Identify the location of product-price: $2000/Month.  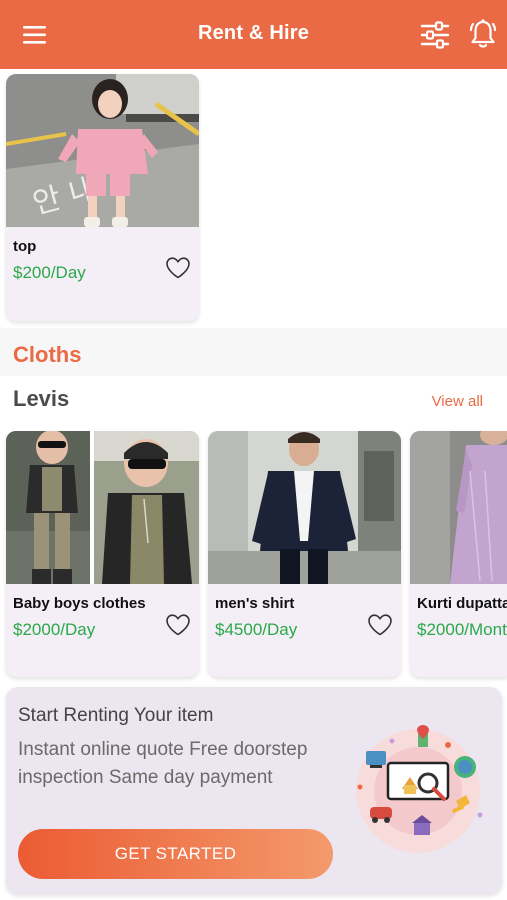
(462, 629).